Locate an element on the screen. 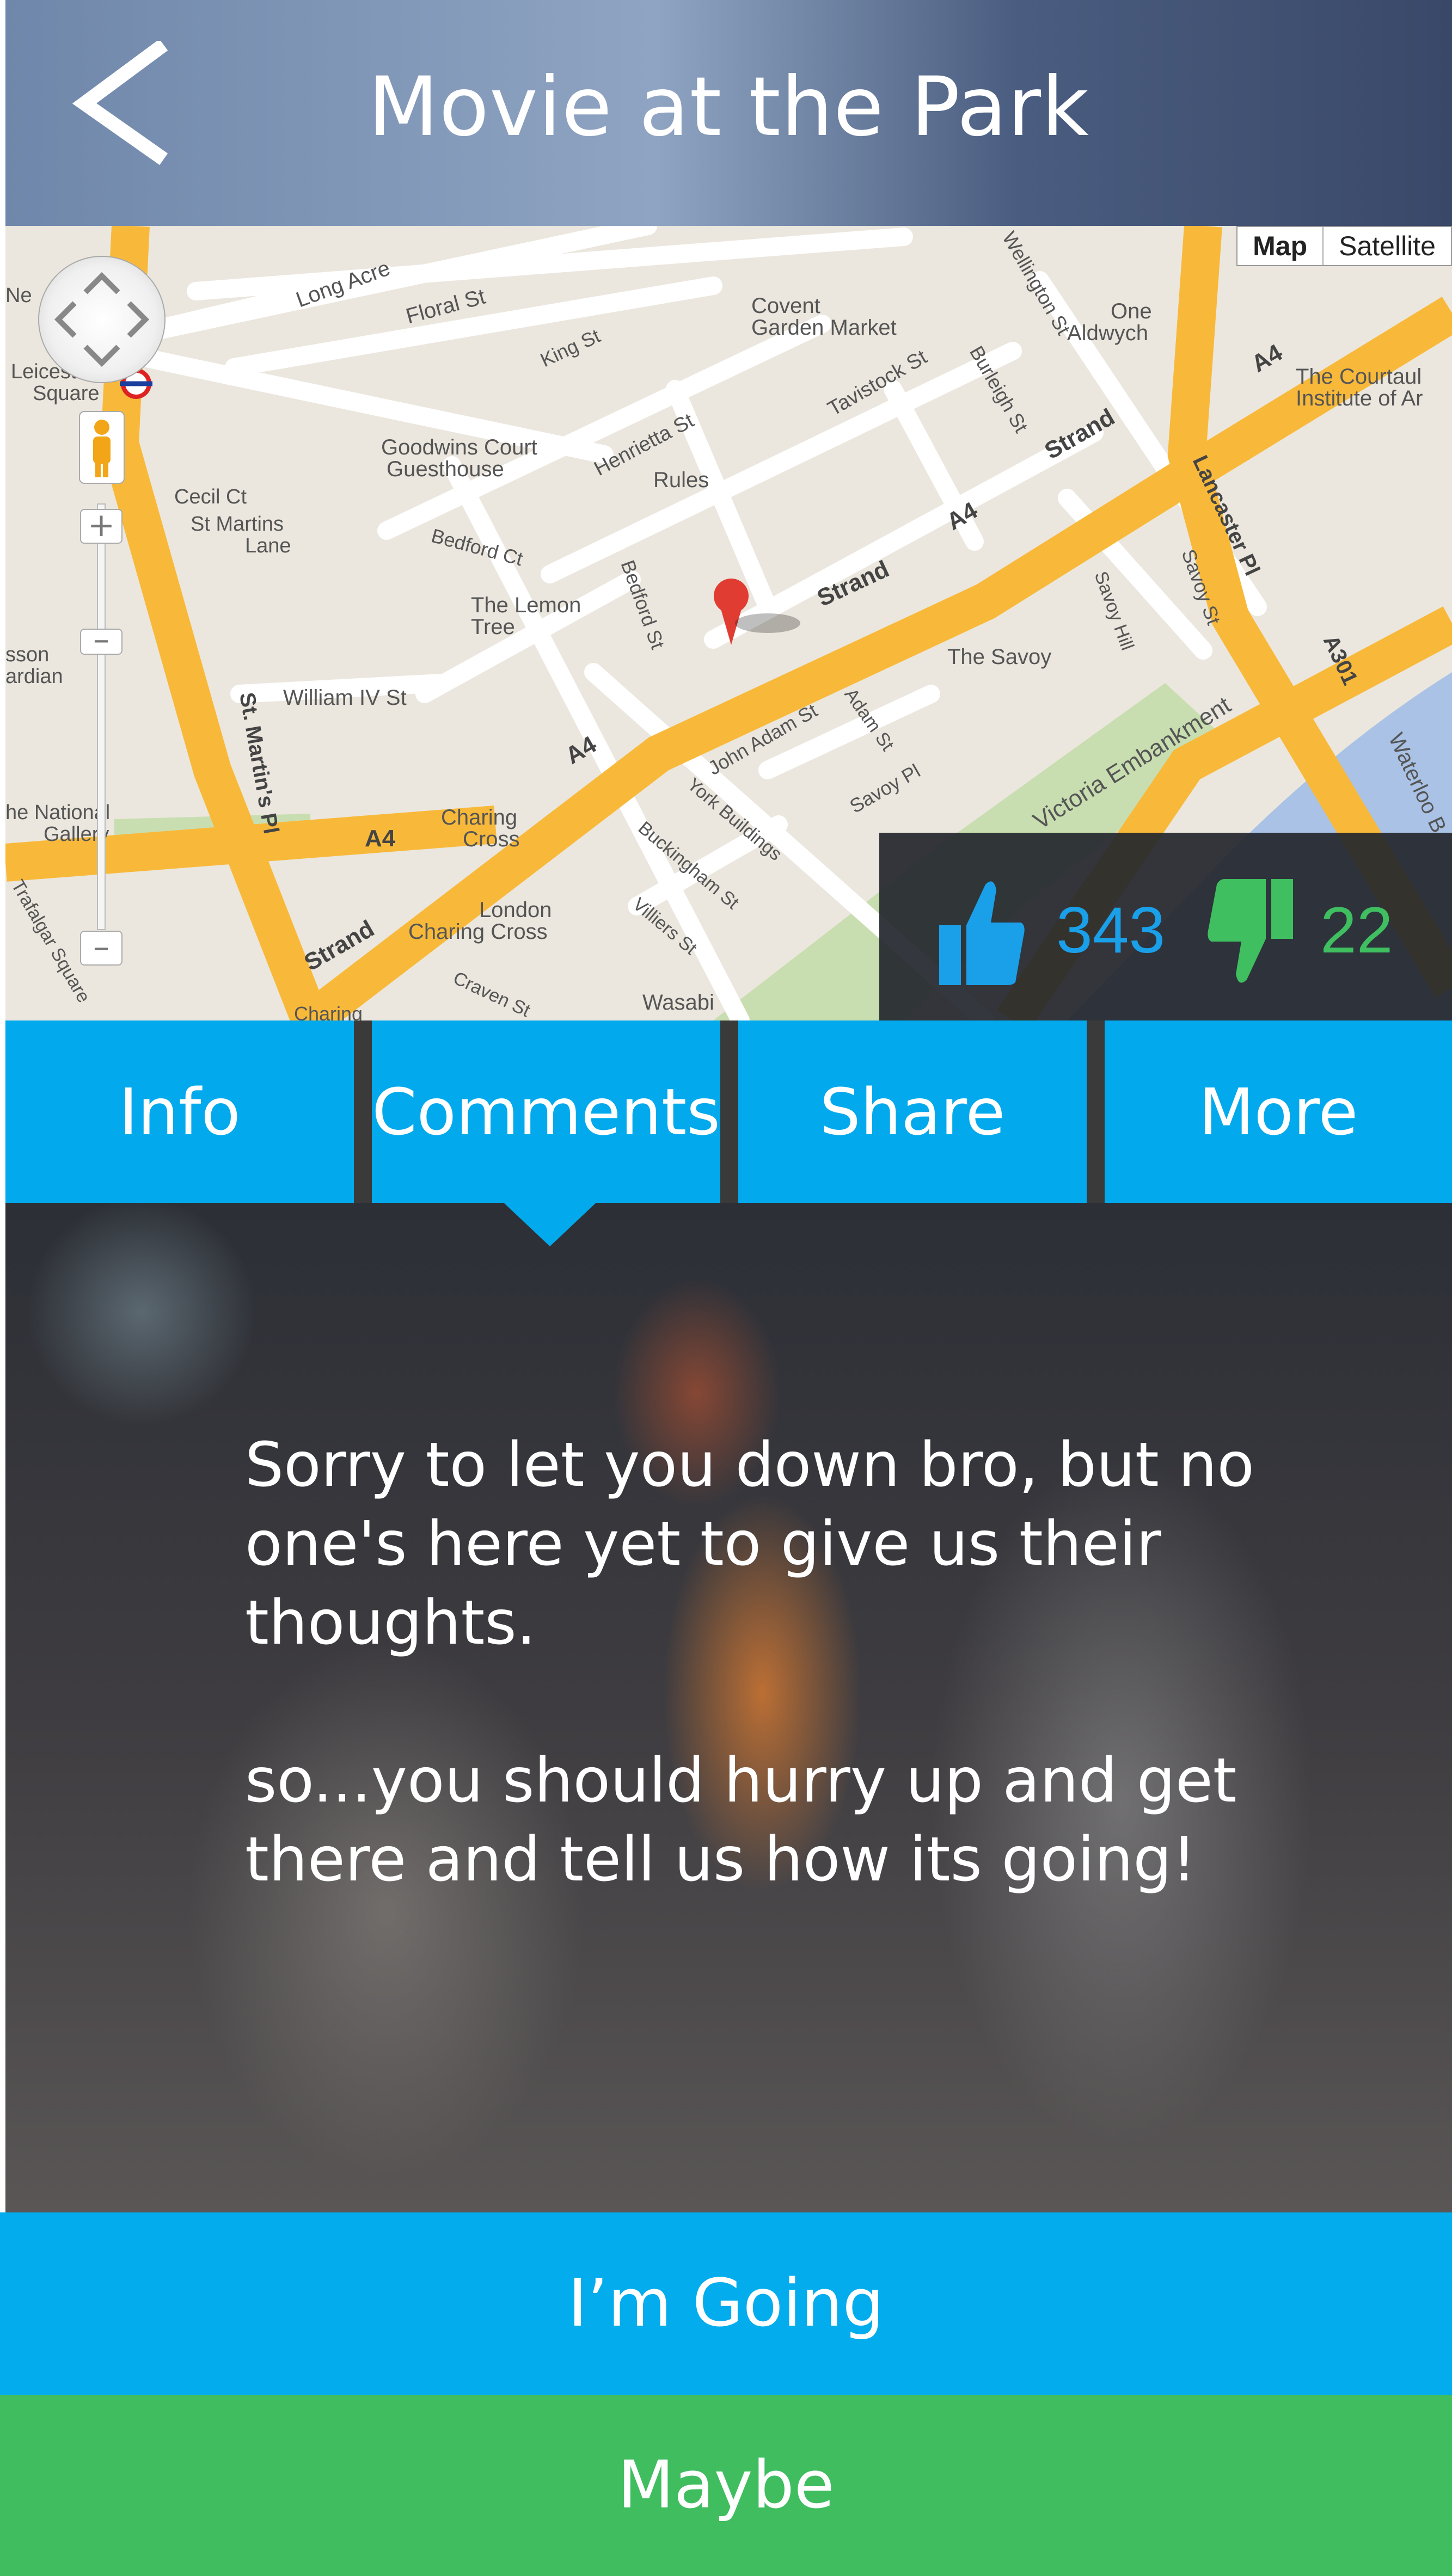 This screenshot has height=2576, width=1452. pan-arrows-icon is located at coordinates (102, 319).